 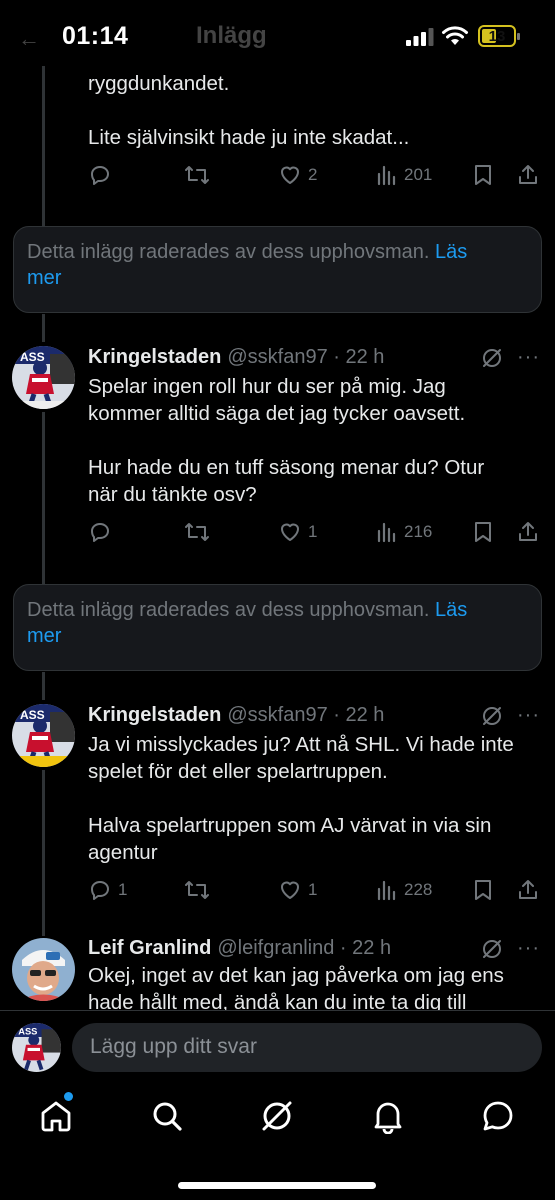 I want to click on home-indicator, so click(x=277, y=1185).